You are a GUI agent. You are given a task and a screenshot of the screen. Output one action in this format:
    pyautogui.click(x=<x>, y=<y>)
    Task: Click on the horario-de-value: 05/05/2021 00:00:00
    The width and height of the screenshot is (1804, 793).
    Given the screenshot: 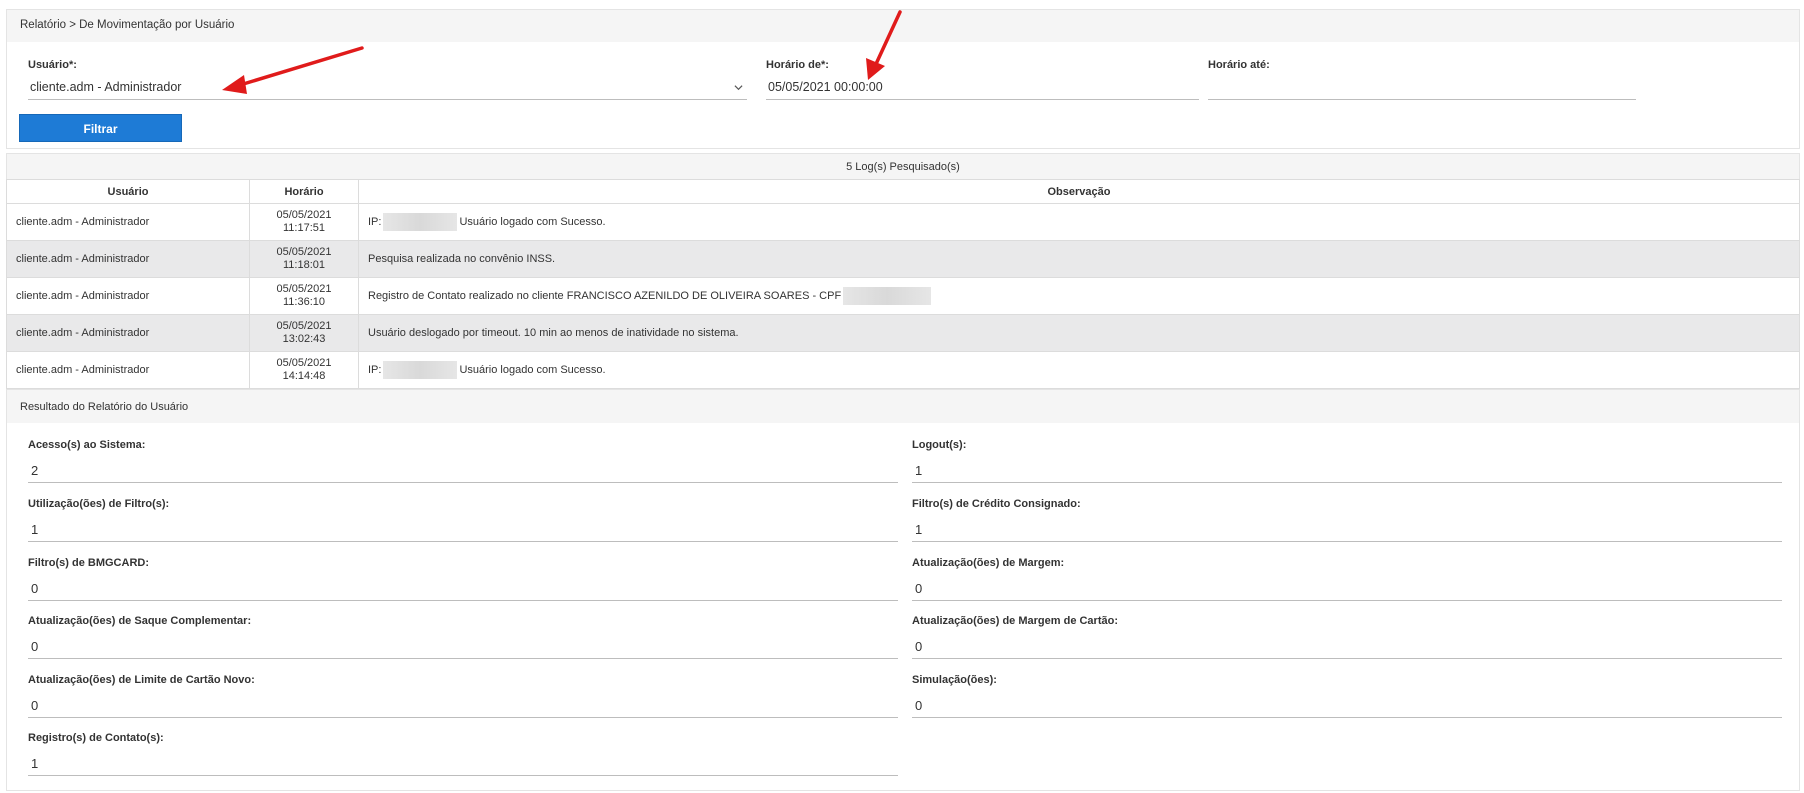 What is the action you would take?
    pyautogui.click(x=825, y=87)
    